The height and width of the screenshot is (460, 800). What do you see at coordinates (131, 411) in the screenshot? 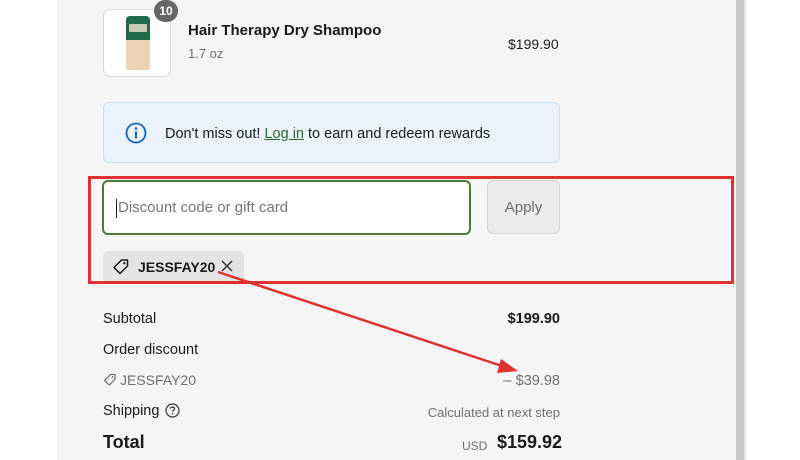
I see `shipping-label: Shipping` at bounding box center [131, 411].